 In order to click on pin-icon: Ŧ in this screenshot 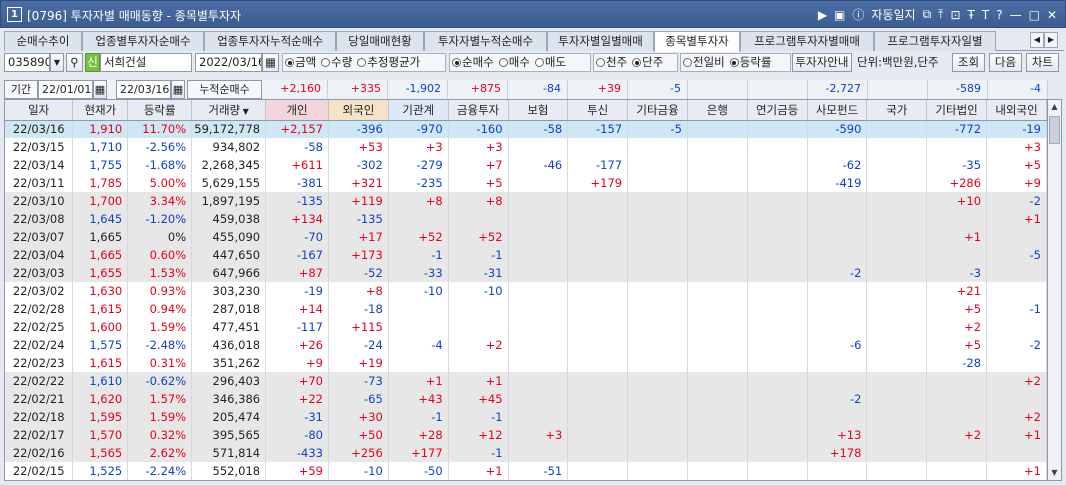, I will do `click(971, 15)`.